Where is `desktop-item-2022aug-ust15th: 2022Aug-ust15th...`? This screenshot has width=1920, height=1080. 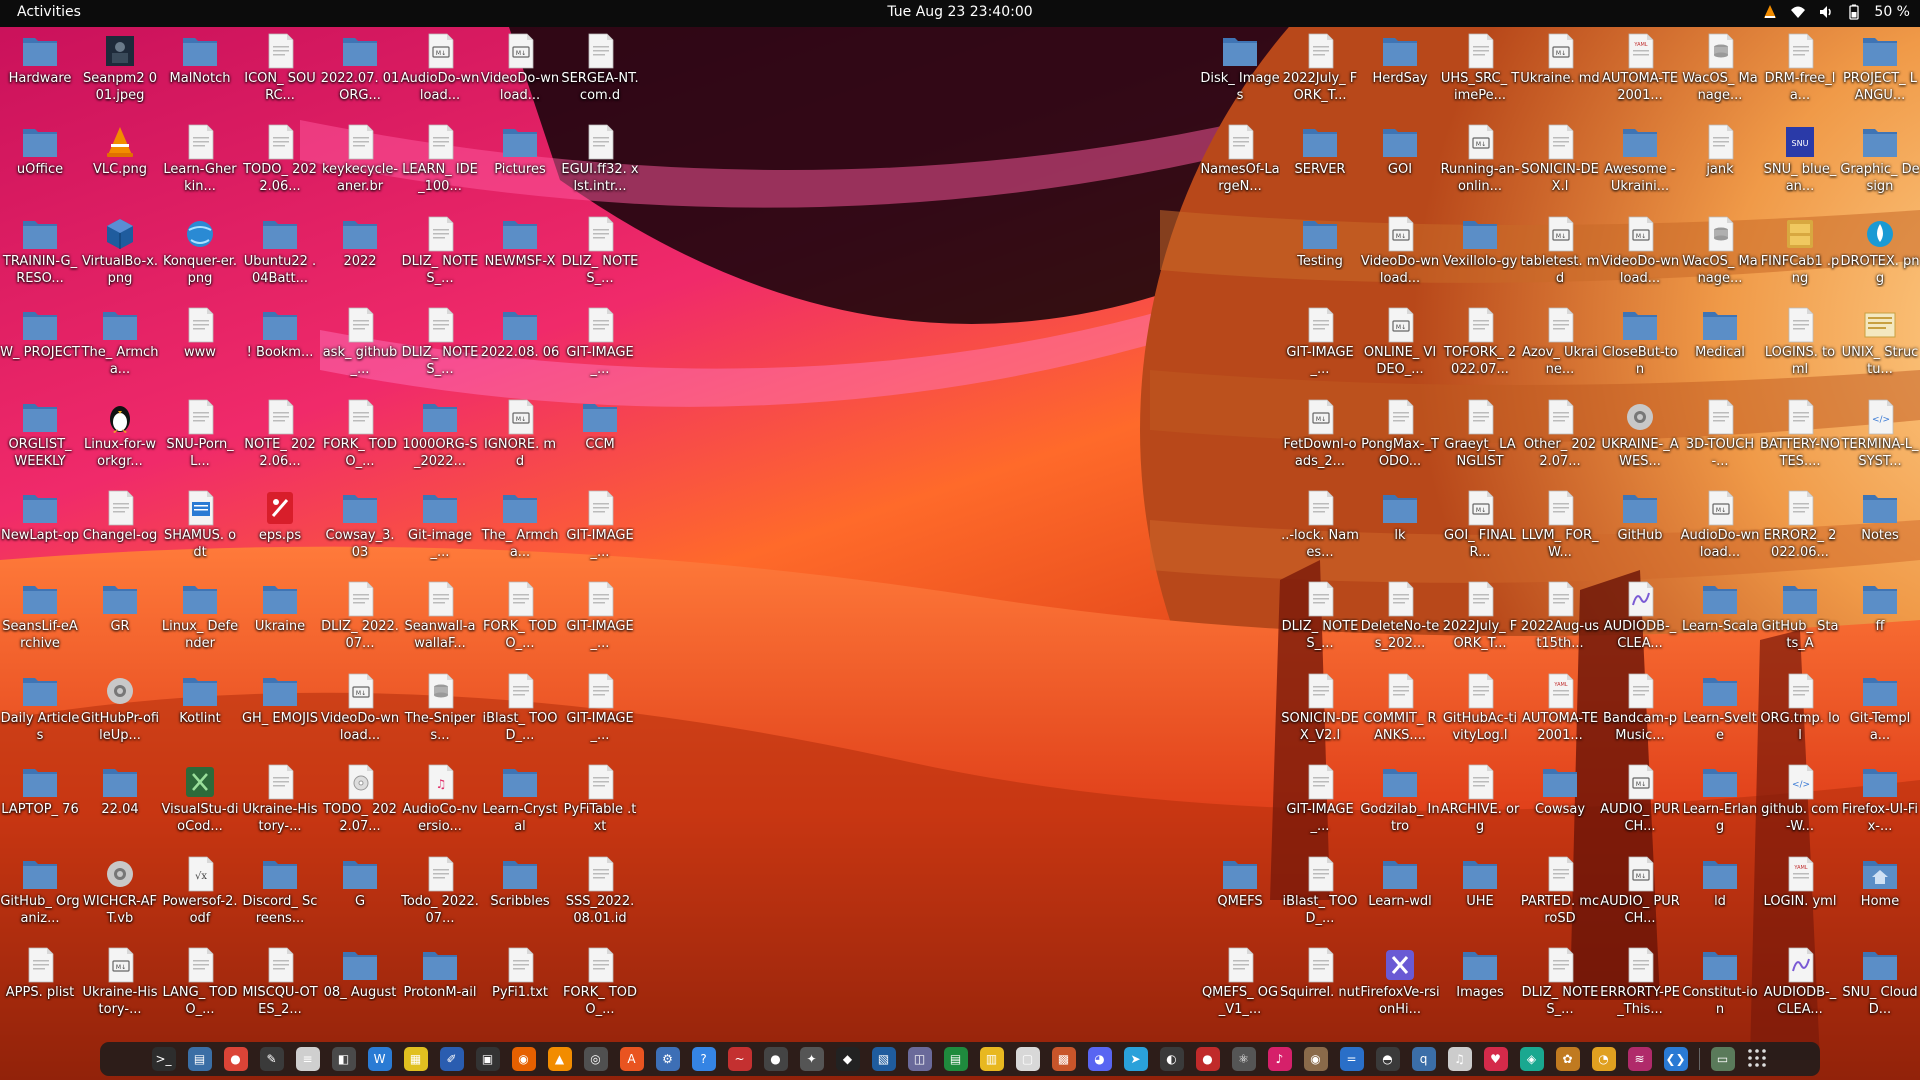 desktop-item-2022aug-ust15th: 2022Aug-ust15th... is located at coordinates (1560, 620).